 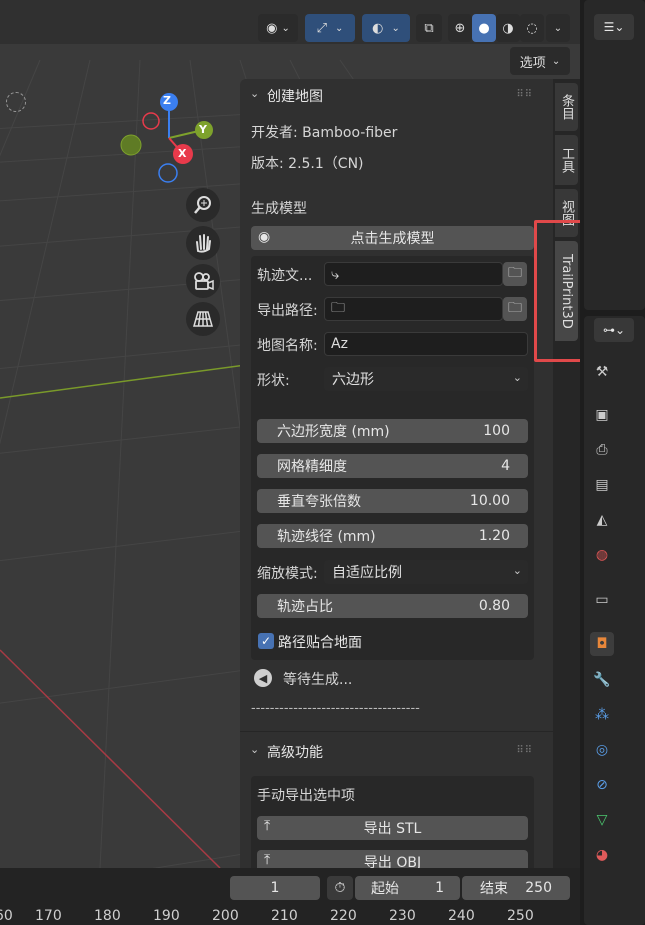 What do you see at coordinates (614, 155) in the screenshot?
I see `outliner-area` at bounding box center [614, 155].